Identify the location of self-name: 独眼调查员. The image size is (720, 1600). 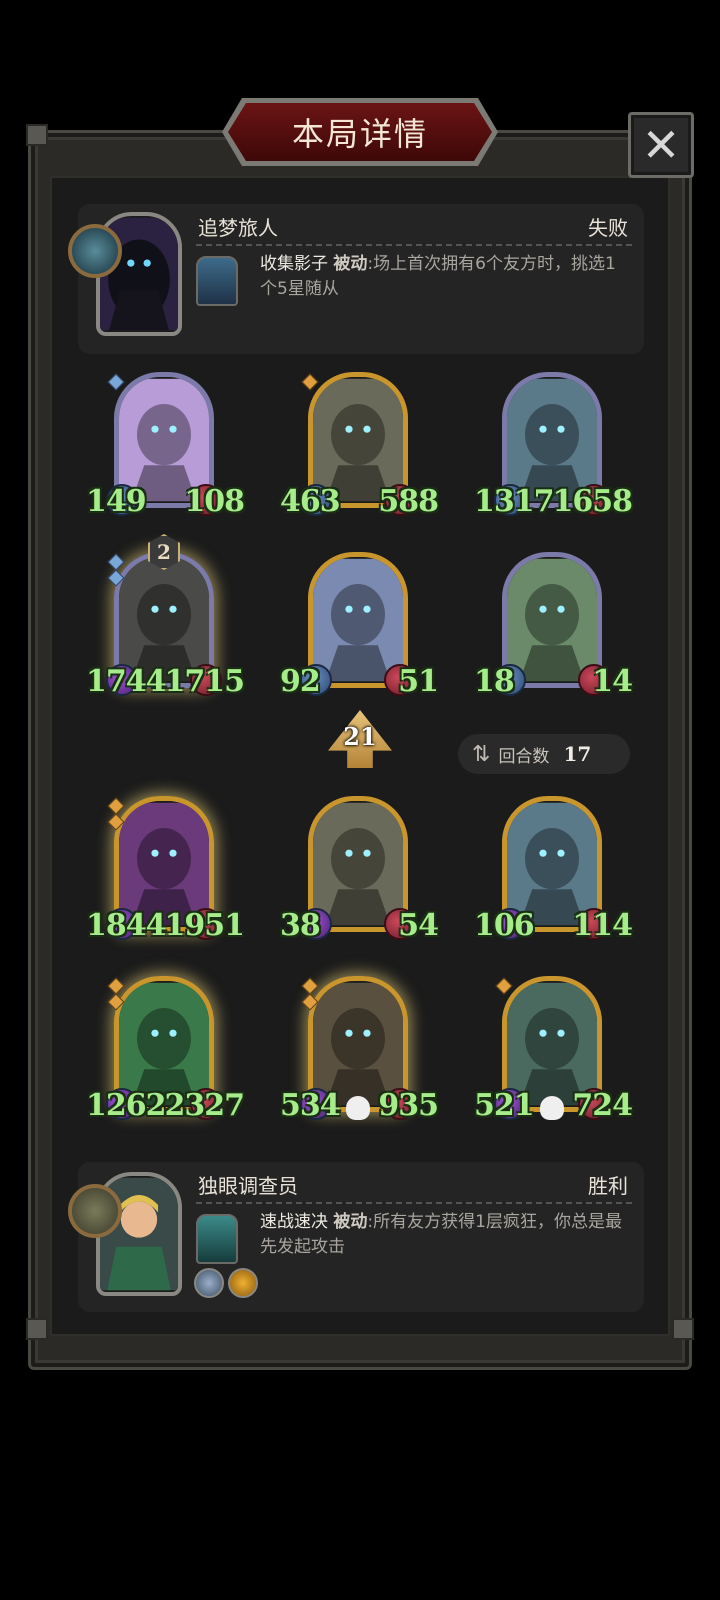
(248, 1186).